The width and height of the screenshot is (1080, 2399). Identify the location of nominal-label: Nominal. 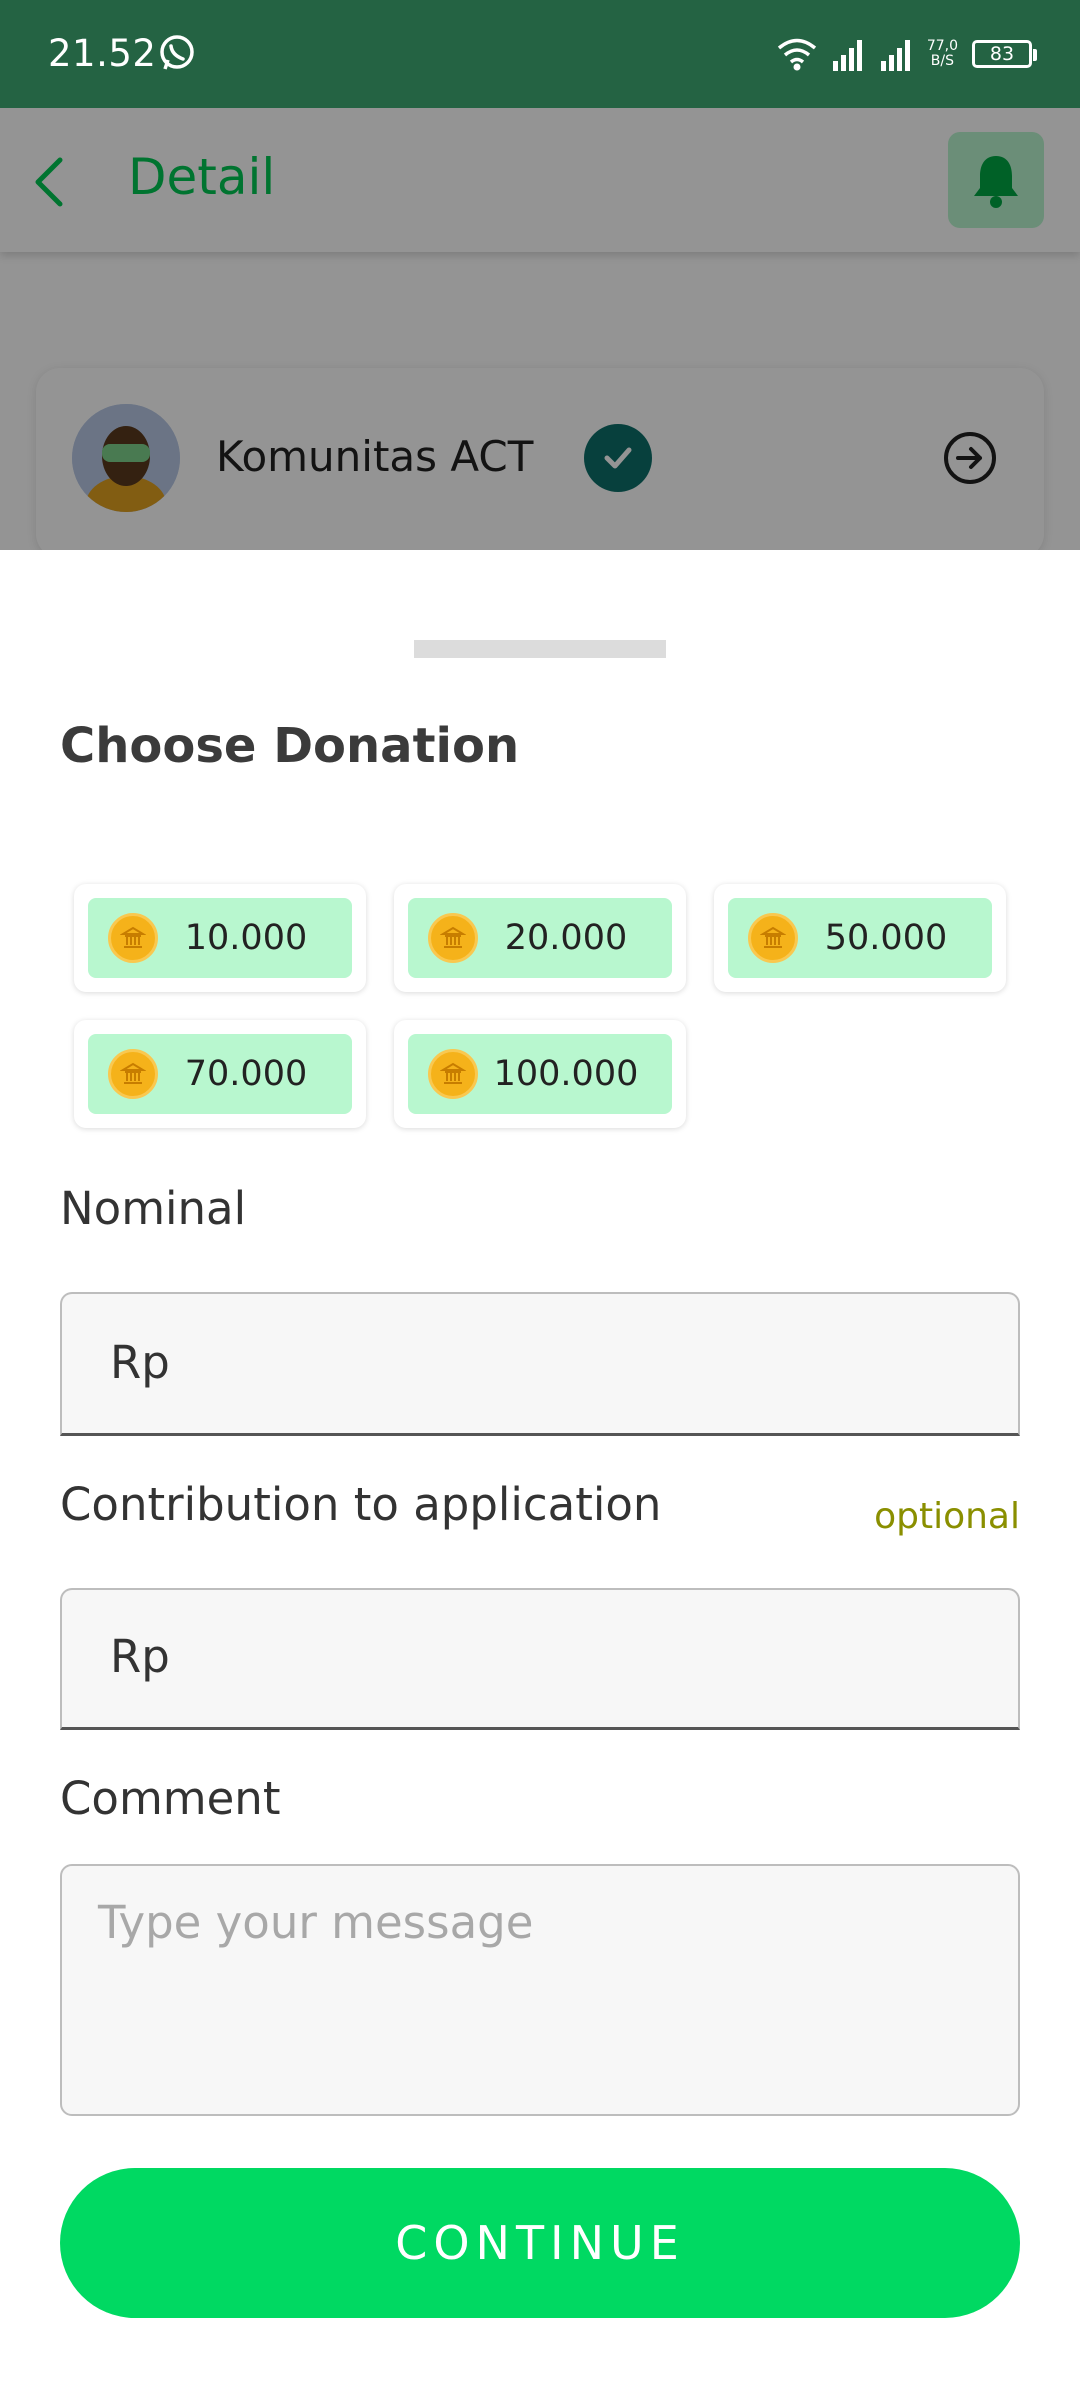
(153, 1208).